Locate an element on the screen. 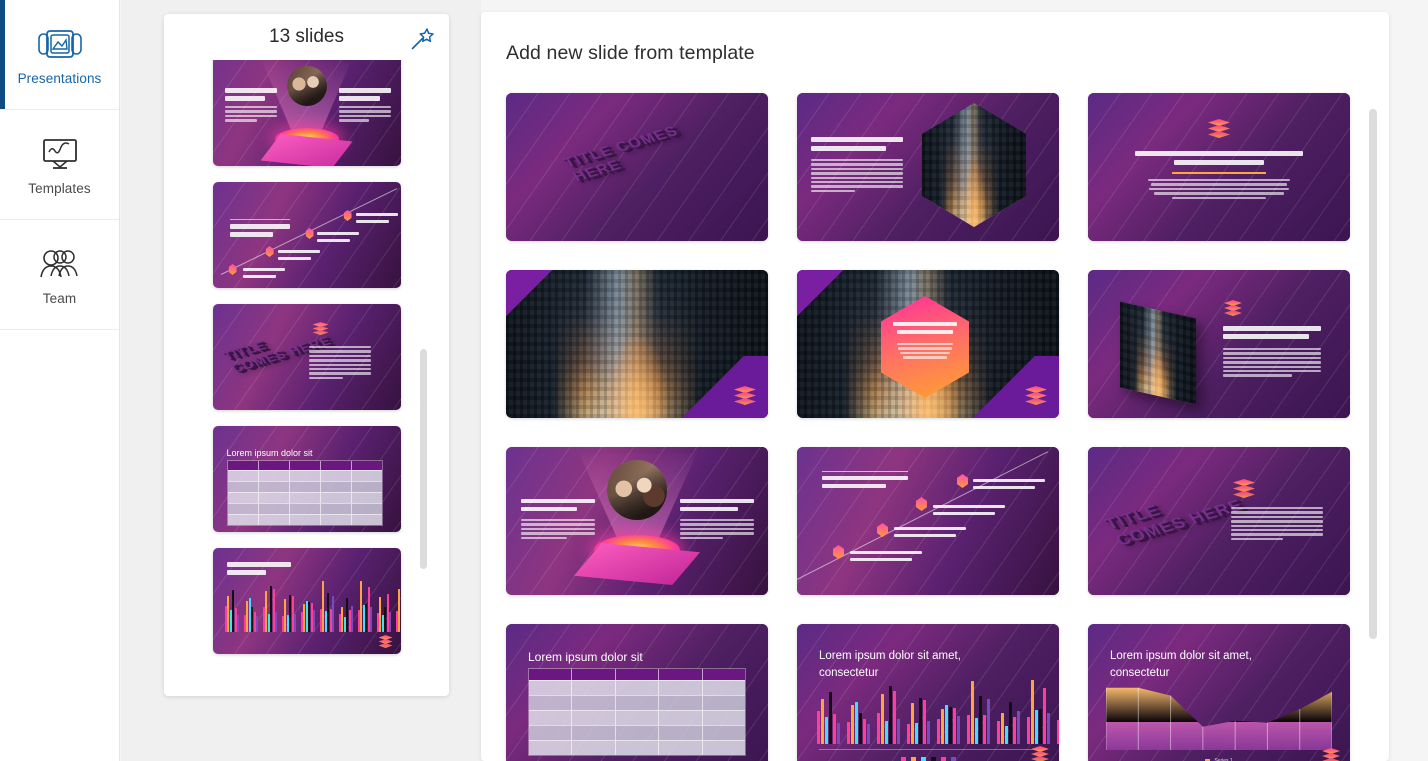 The height and width of the screenshot is (761, 1428). templates-scrollbar is located at coordinates (1373, 374).